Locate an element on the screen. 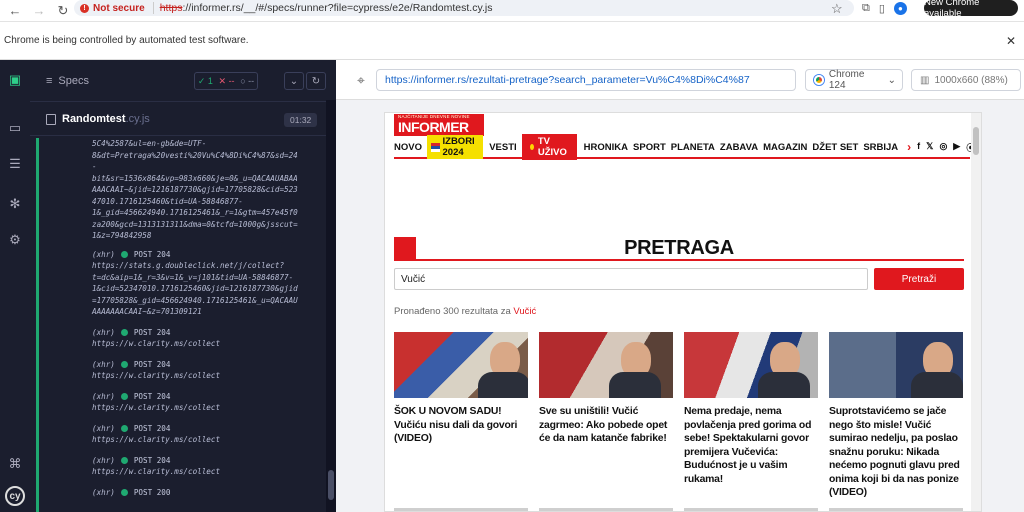 The height and width of the screenshot is (512, 1024). search-input: Vučić is located at coordinates (631, 279).